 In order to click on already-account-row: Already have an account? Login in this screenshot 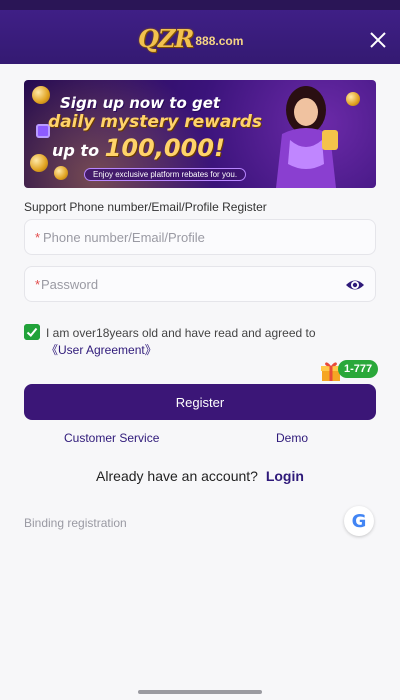, I will do `click(200, 476)`.